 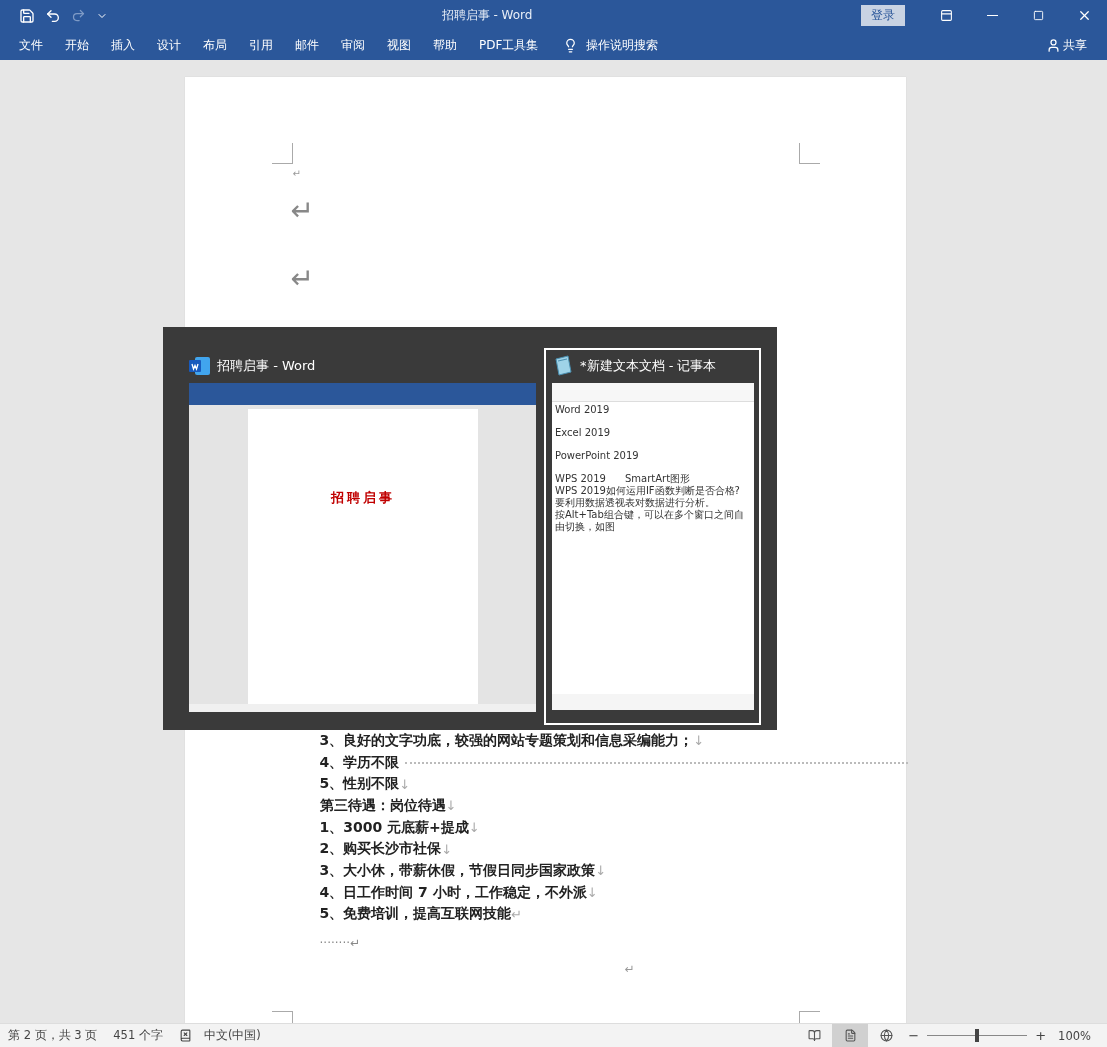 I want to click on zoom-out-button: −, so click(x=914, y=1035).